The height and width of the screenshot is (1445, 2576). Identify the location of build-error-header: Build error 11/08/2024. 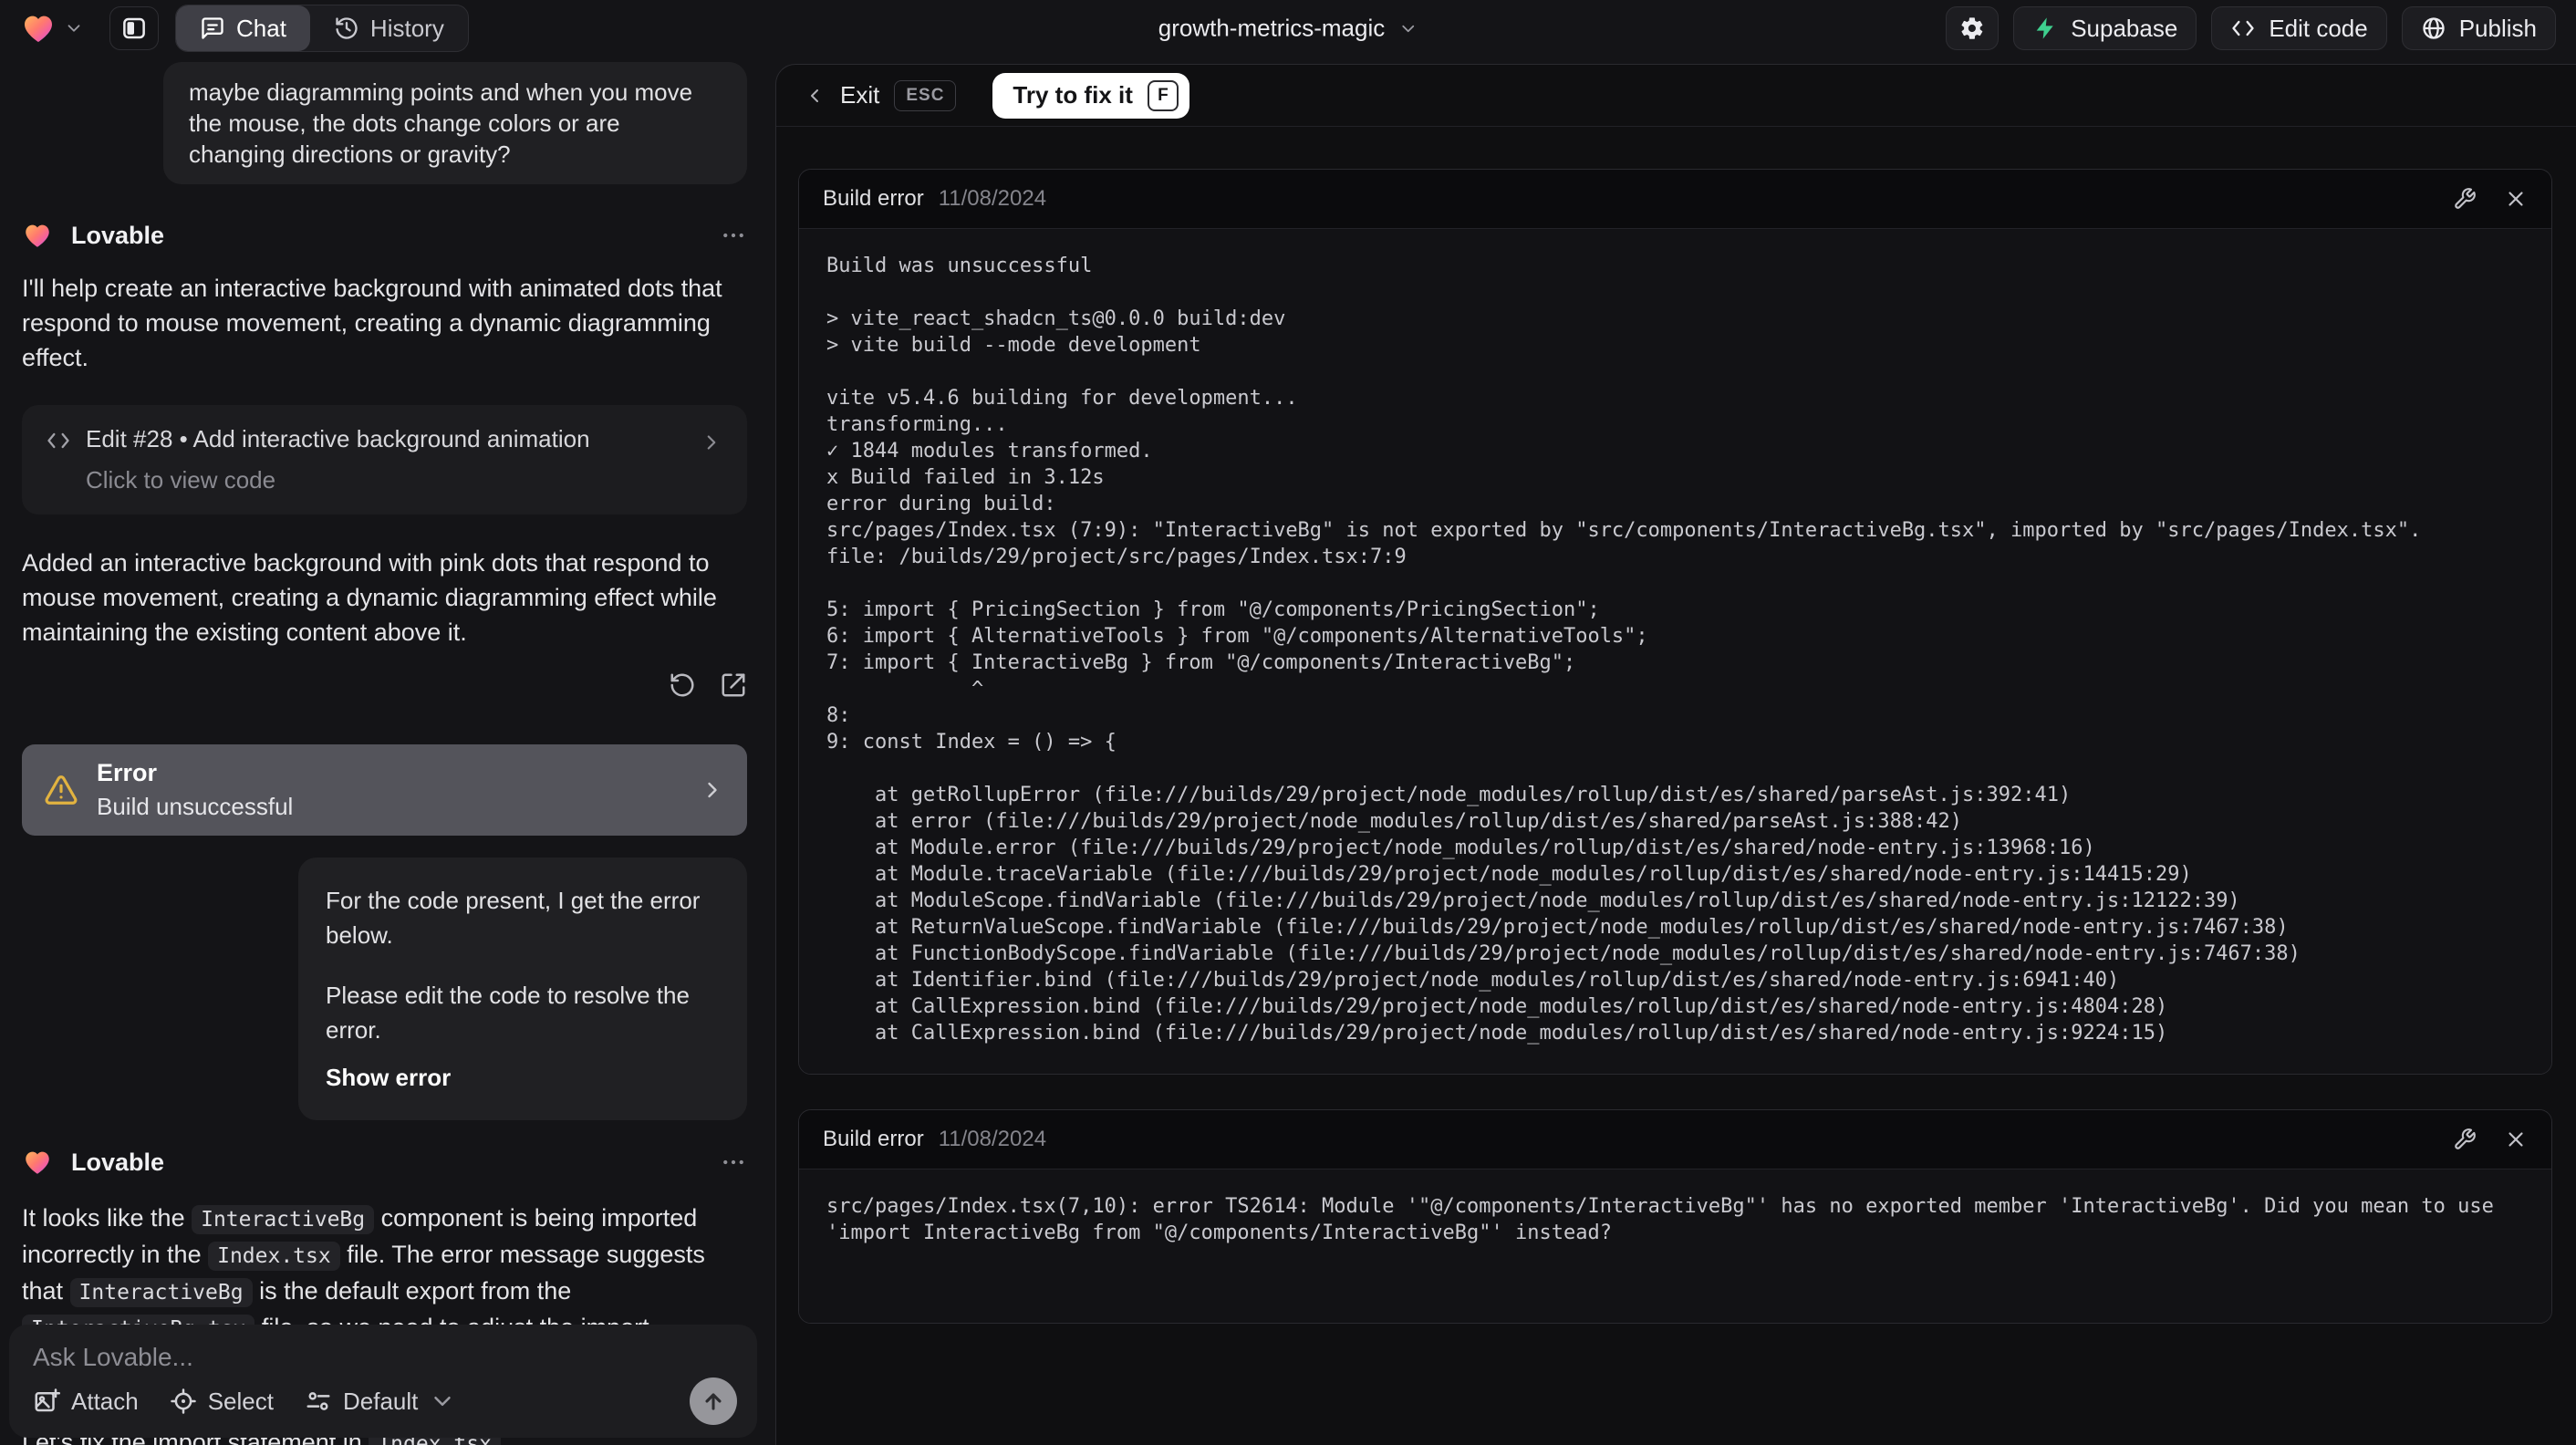
(1675, 1140).